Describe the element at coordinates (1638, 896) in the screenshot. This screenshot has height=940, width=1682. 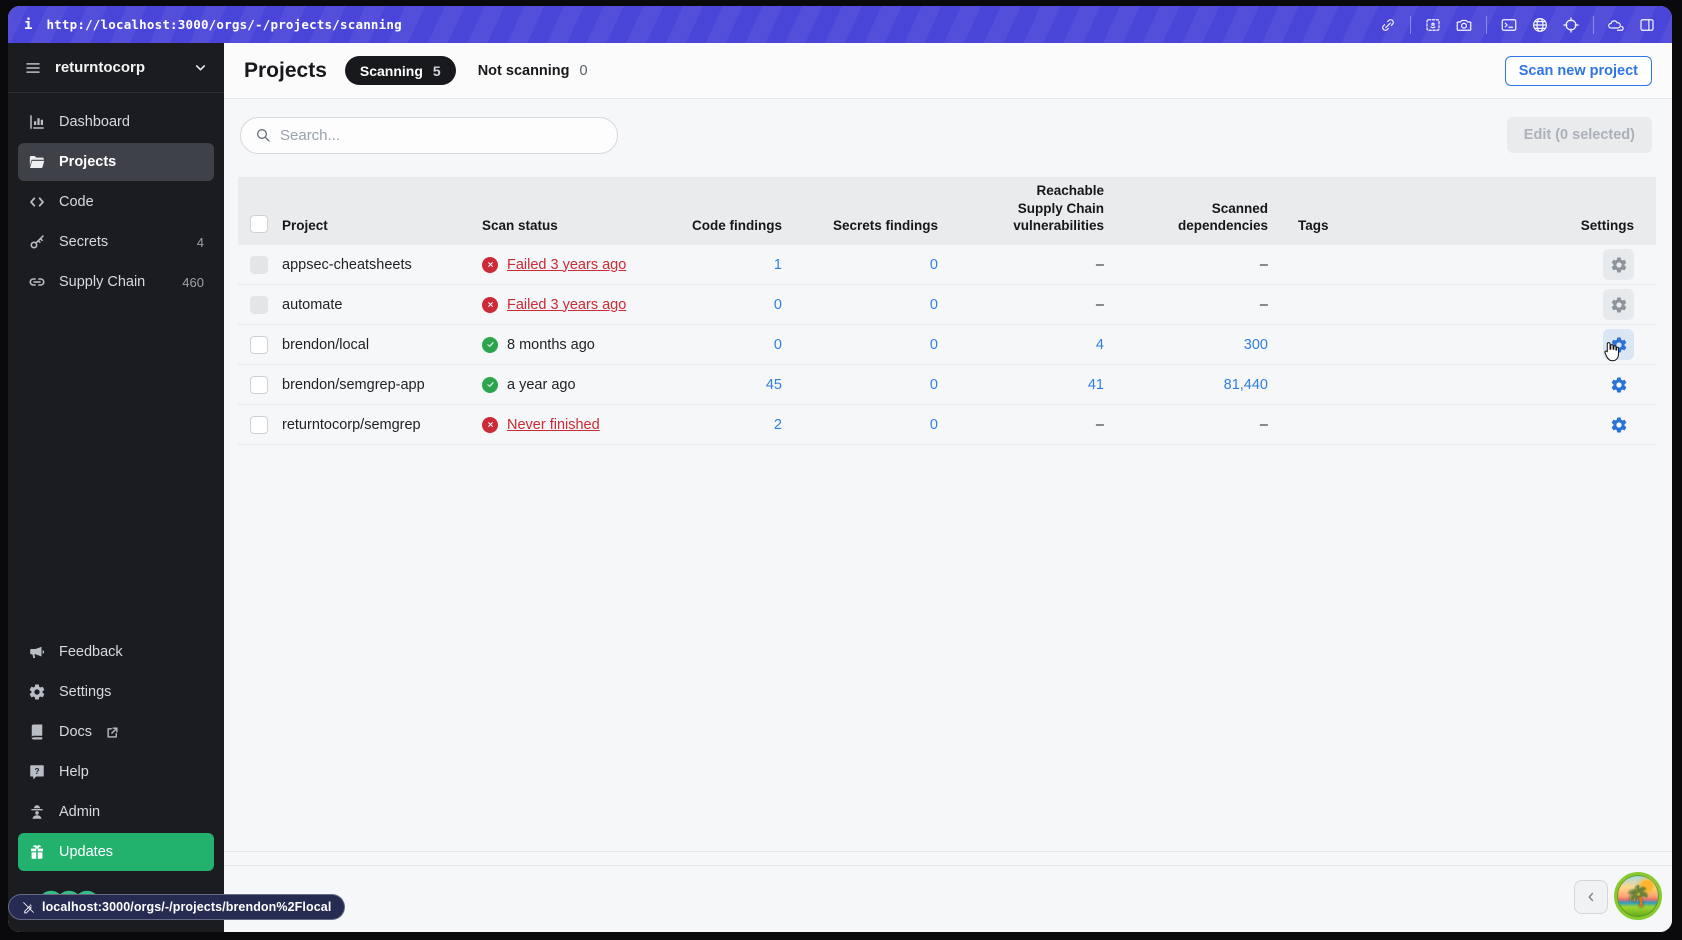
I see `island-widget-button: 🌴` at that location.